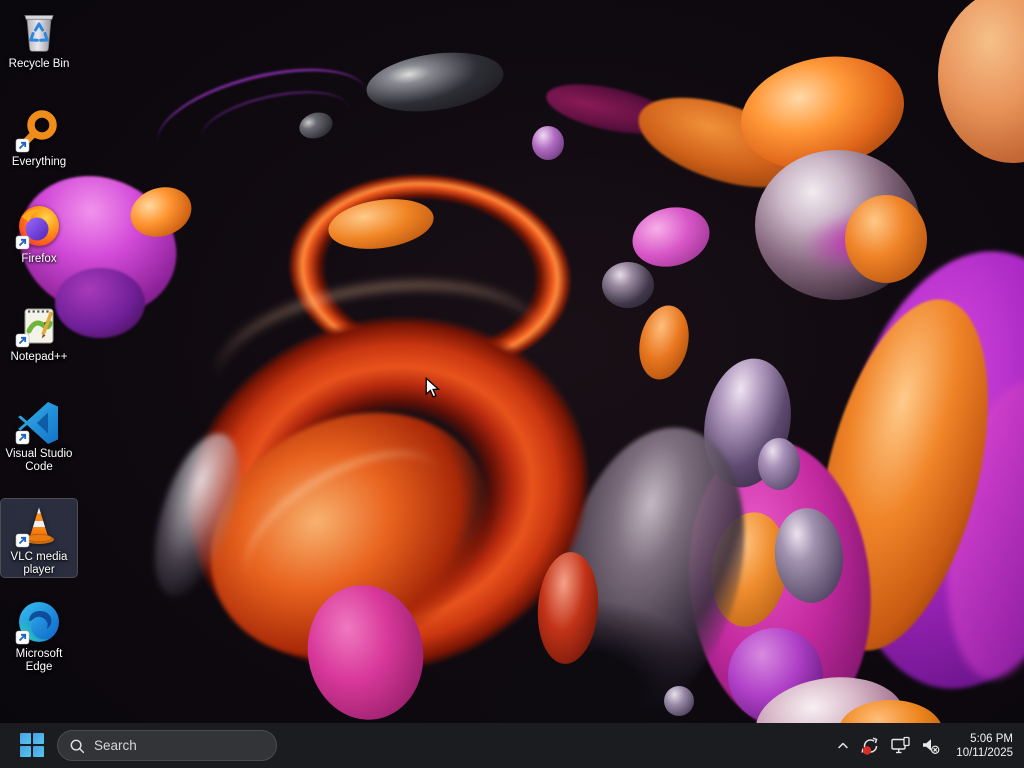 This screenshot has height=768, width=1024. I want to click on taskbar: Search 5:06 PM 10/11/2025, so click(512, 745).